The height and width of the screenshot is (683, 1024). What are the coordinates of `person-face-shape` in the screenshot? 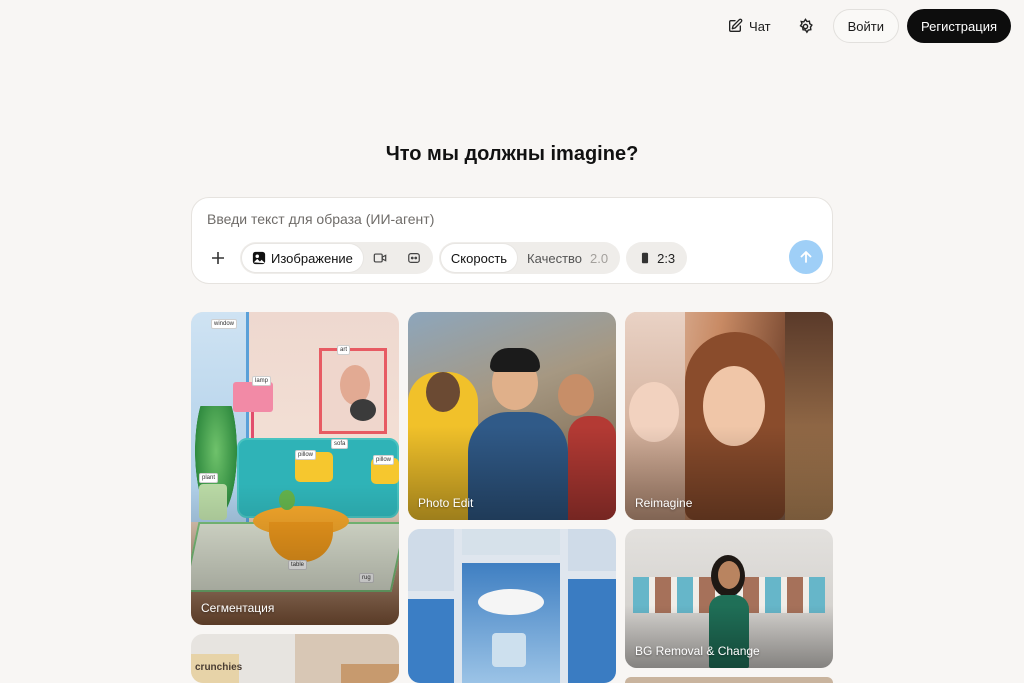 It's located at (729, 575).